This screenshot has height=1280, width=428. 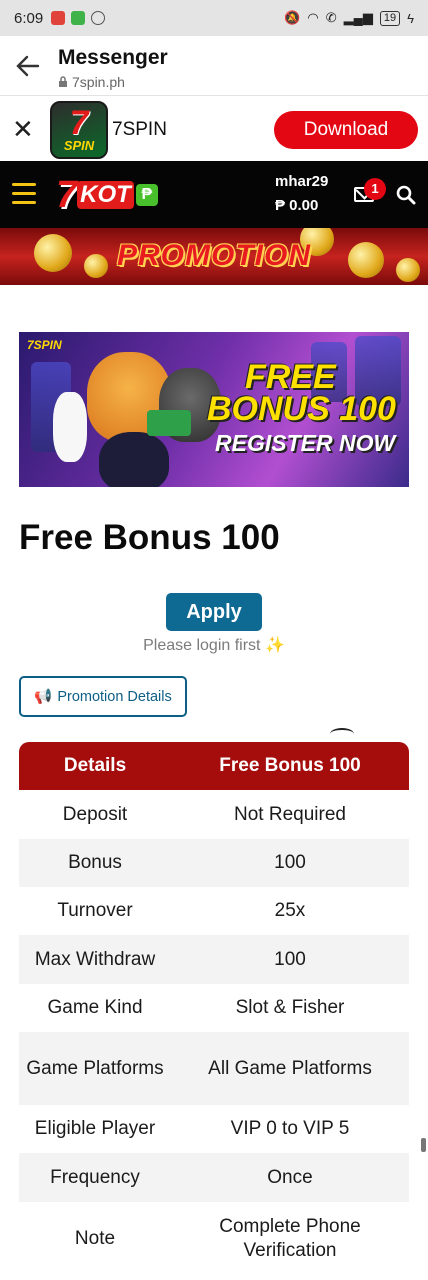 I want to click on app-logo: 7 SPIN, so click(x=79, y=130).